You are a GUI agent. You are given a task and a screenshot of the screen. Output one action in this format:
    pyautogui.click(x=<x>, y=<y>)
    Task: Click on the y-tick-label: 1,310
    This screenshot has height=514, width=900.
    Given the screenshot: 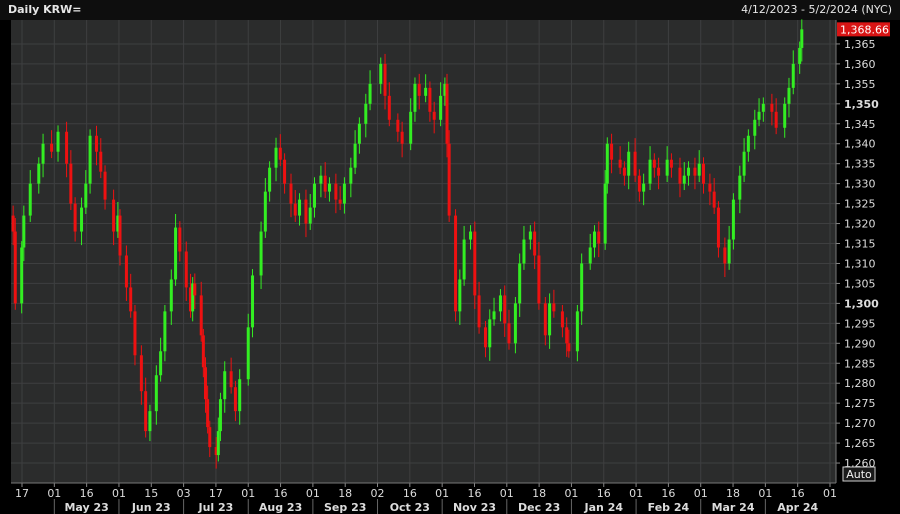 What is the action you would take?
    pyautogui.click(x=860, y=263)
    